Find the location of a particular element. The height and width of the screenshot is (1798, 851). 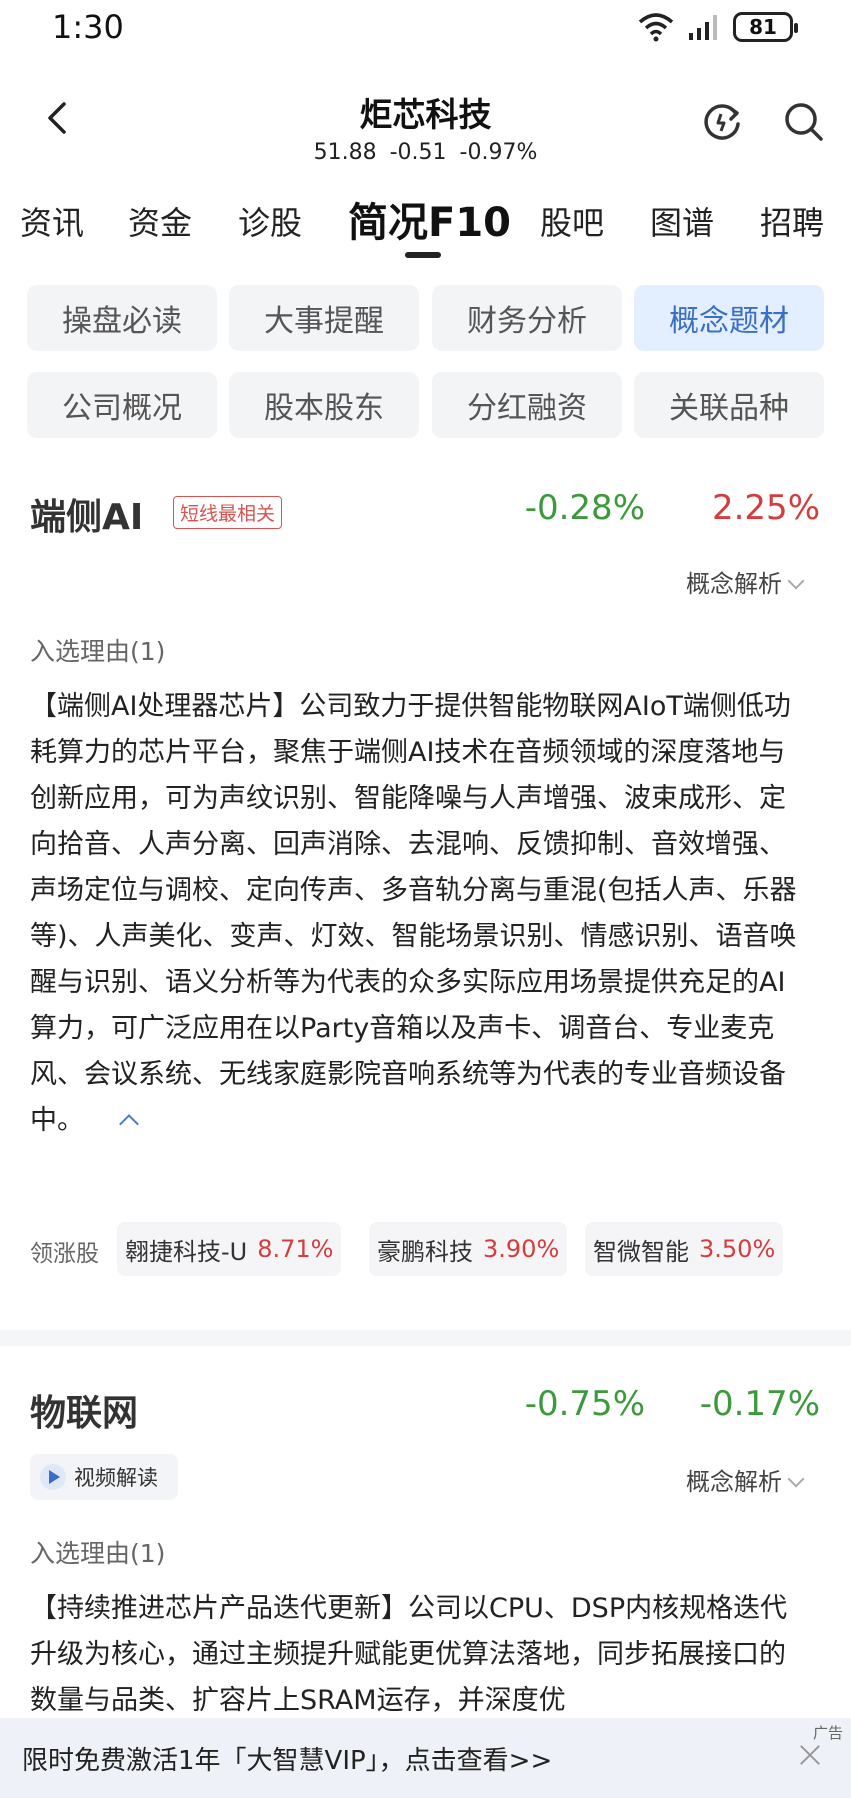

chip-shareholders: 股本股东 is located at coordinates (324, 405).